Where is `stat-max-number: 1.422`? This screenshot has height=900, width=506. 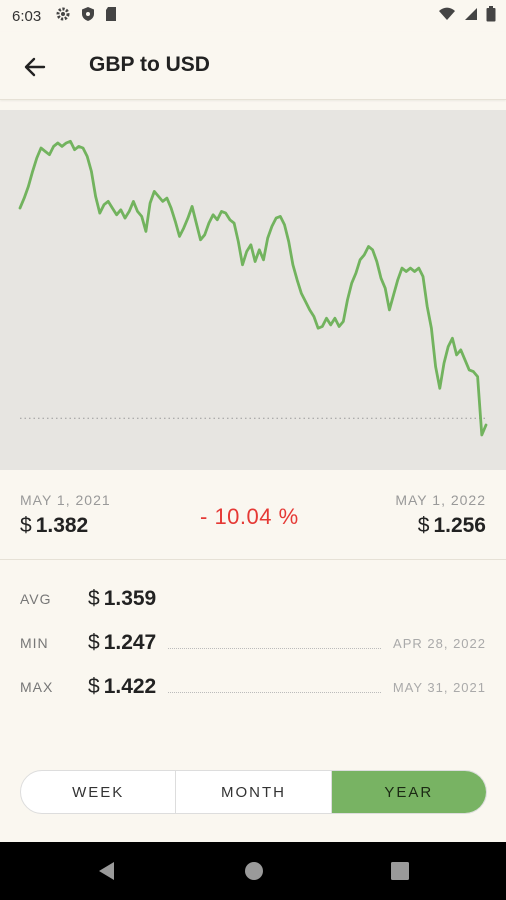 stat-max-number: 1.422 is located at coordinates (130, 686).